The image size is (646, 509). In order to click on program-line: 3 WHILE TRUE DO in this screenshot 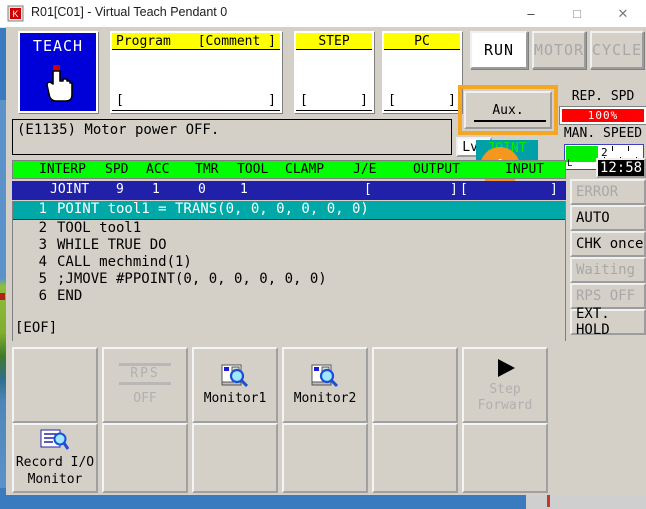, I will do `click(289, 245)`.